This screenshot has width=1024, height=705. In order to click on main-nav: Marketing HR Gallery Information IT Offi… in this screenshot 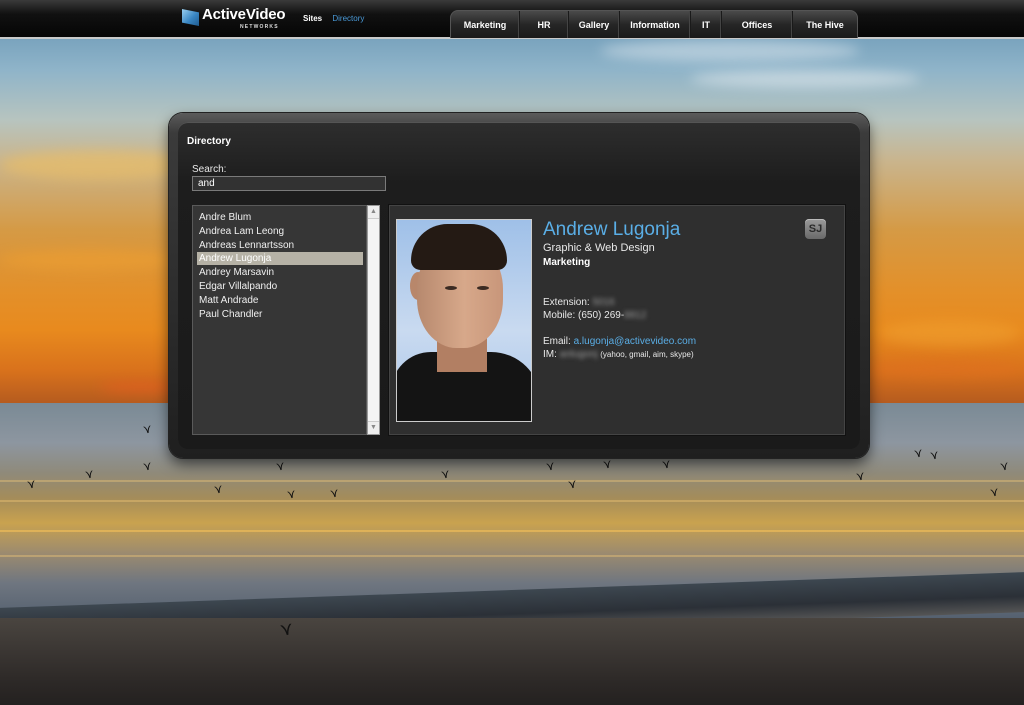, I will do `click(654, 24)`.